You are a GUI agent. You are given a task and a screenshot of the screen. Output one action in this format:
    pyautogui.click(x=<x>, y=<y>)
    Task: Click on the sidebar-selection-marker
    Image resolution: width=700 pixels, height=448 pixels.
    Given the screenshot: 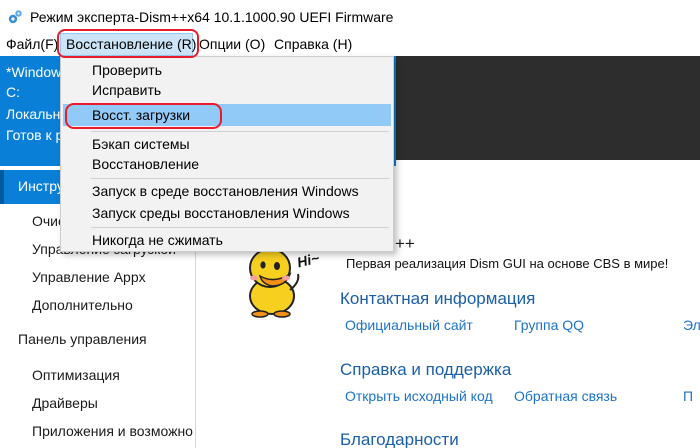 What is the action you would take?
    pyautogui.click(x=2, y=187)
    